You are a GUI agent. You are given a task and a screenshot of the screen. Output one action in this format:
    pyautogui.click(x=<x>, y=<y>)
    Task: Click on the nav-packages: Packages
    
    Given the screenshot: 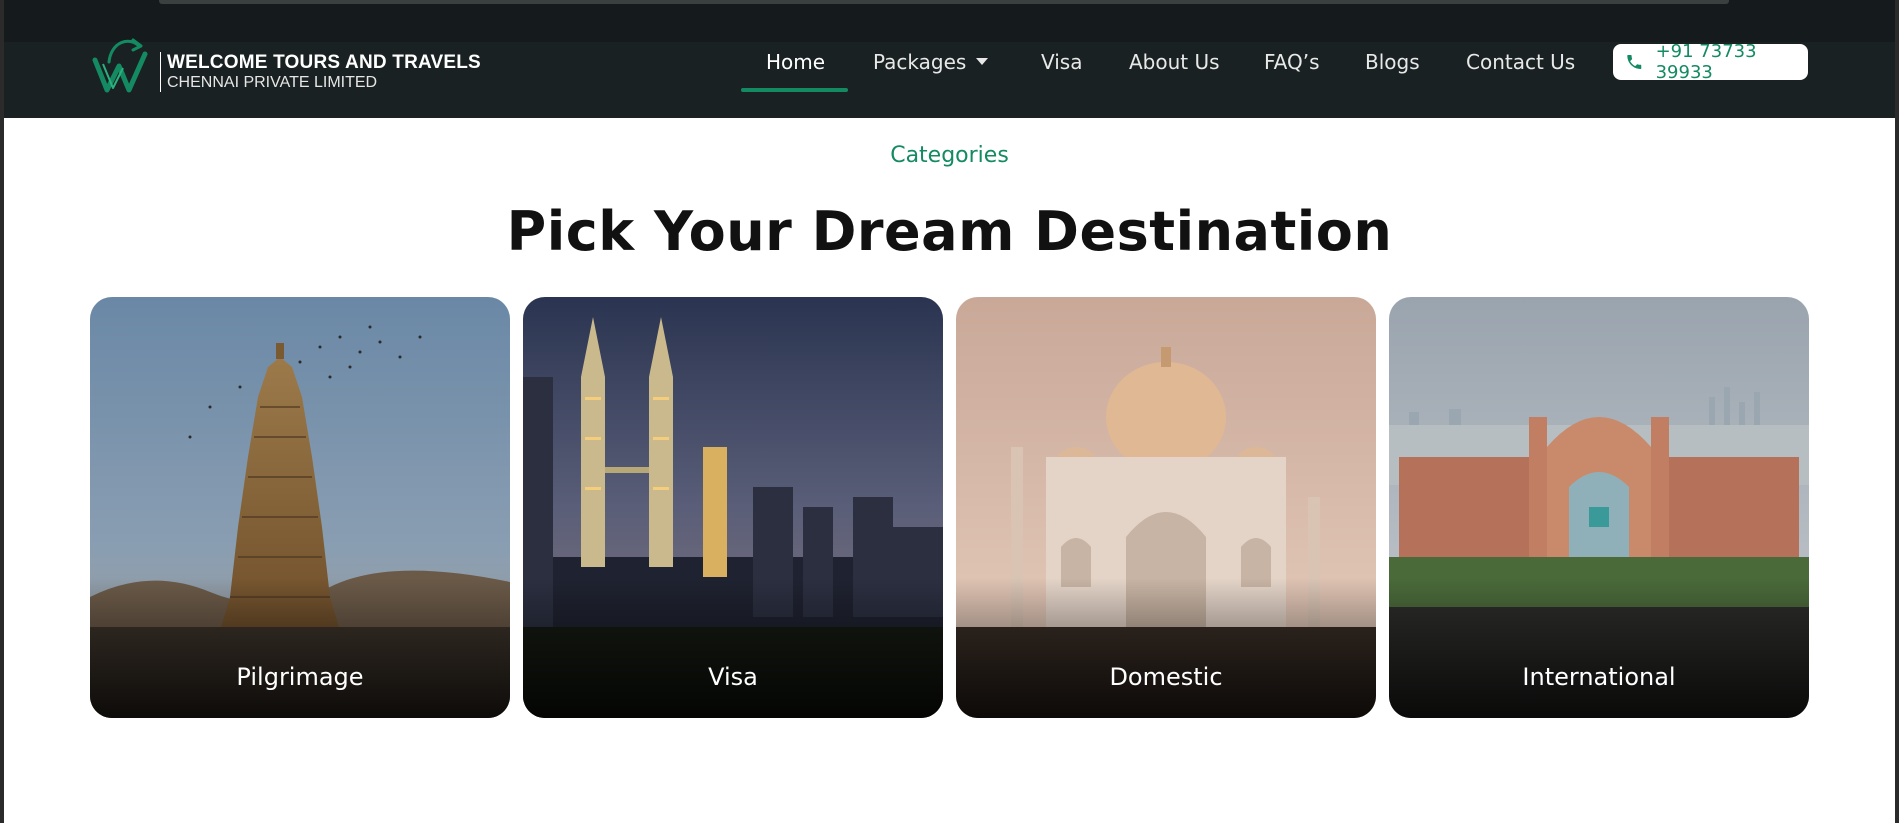 What is the action you would take?
    pyautogui.click(x=931, y=62)
    